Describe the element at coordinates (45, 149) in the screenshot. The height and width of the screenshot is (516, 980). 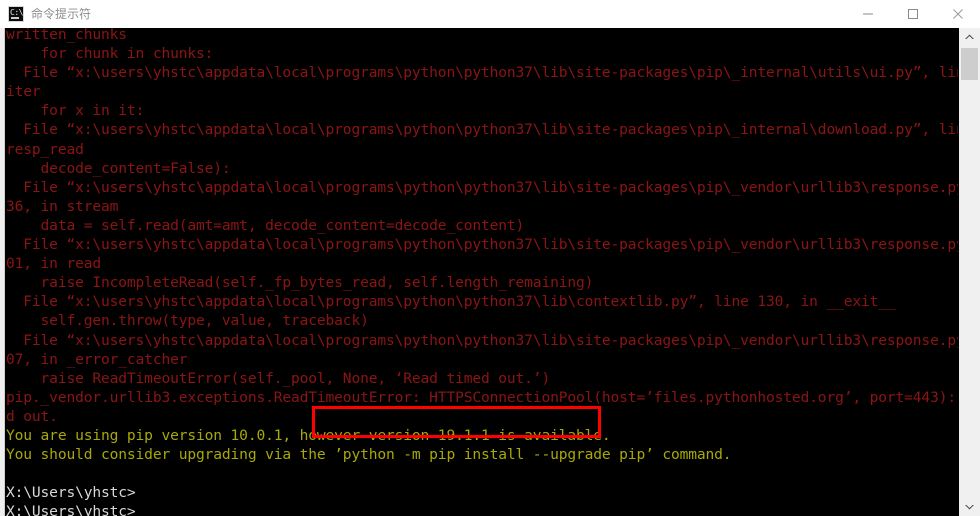
I see `console-line: resp_read` at that location.